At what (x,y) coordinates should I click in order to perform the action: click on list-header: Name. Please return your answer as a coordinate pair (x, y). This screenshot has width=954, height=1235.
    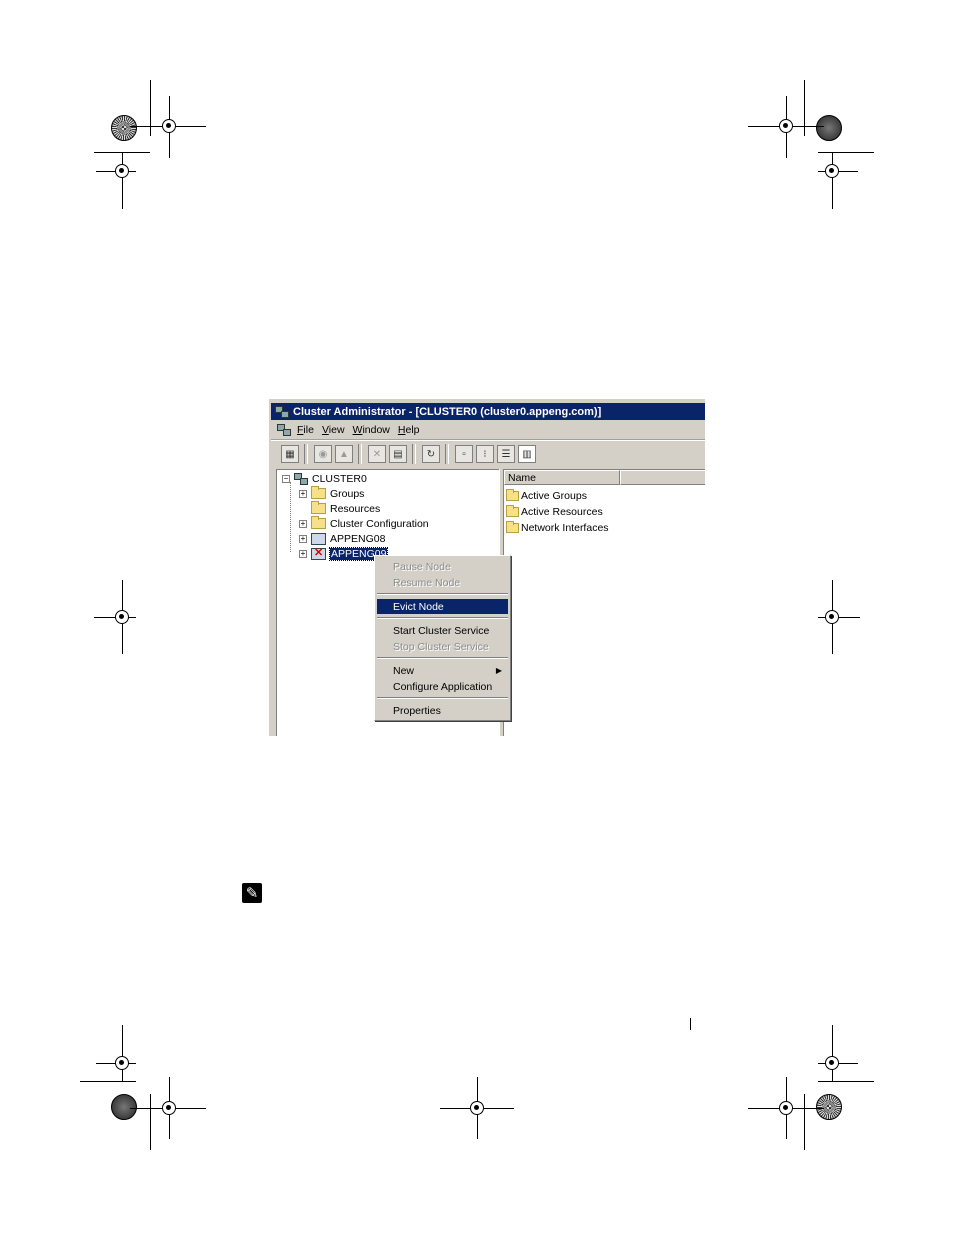
    Looking at the image, I should click on (604, 477).